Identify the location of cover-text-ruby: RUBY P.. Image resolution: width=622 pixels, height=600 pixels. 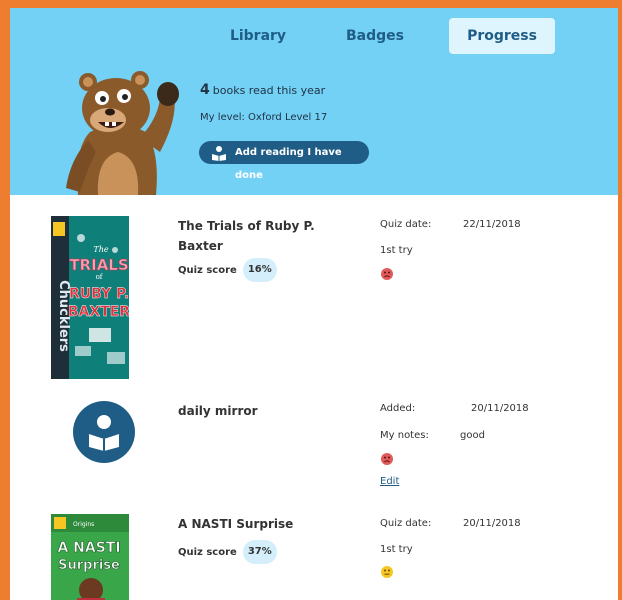
(99, 294).